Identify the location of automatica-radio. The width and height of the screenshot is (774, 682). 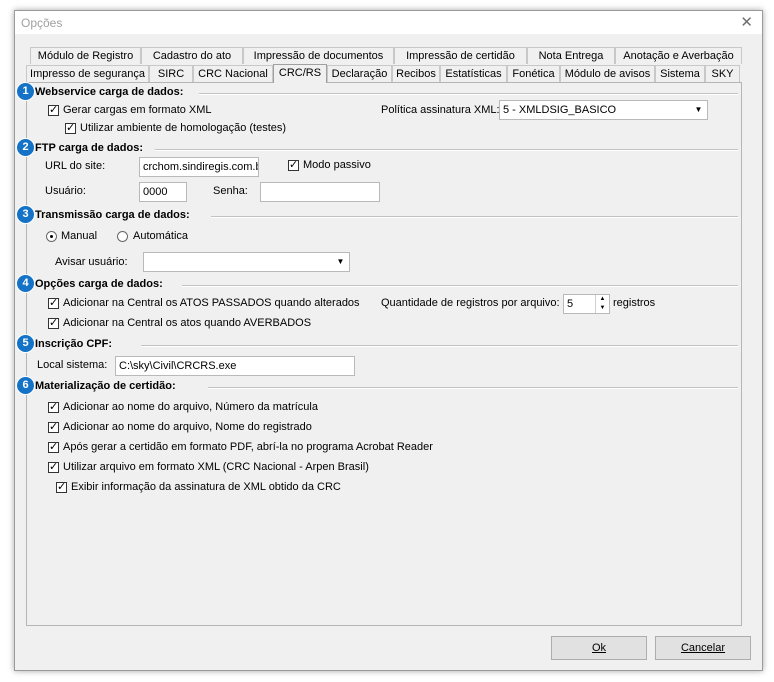
(122, 236).